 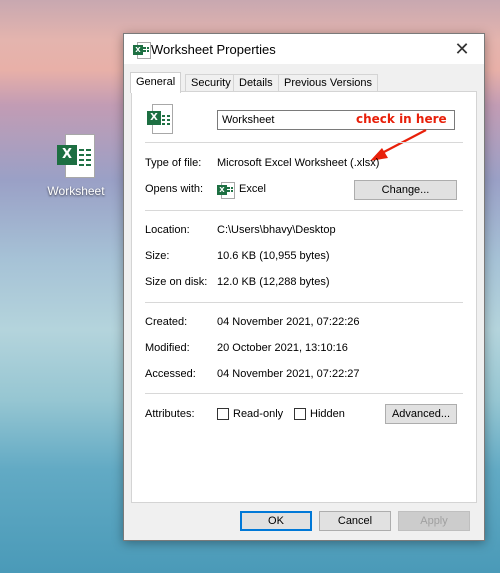 What do you see at coordinates (300, 414) in the screenshot?
I see `hidden-checkbox-box` at bounding box center [300, 414].